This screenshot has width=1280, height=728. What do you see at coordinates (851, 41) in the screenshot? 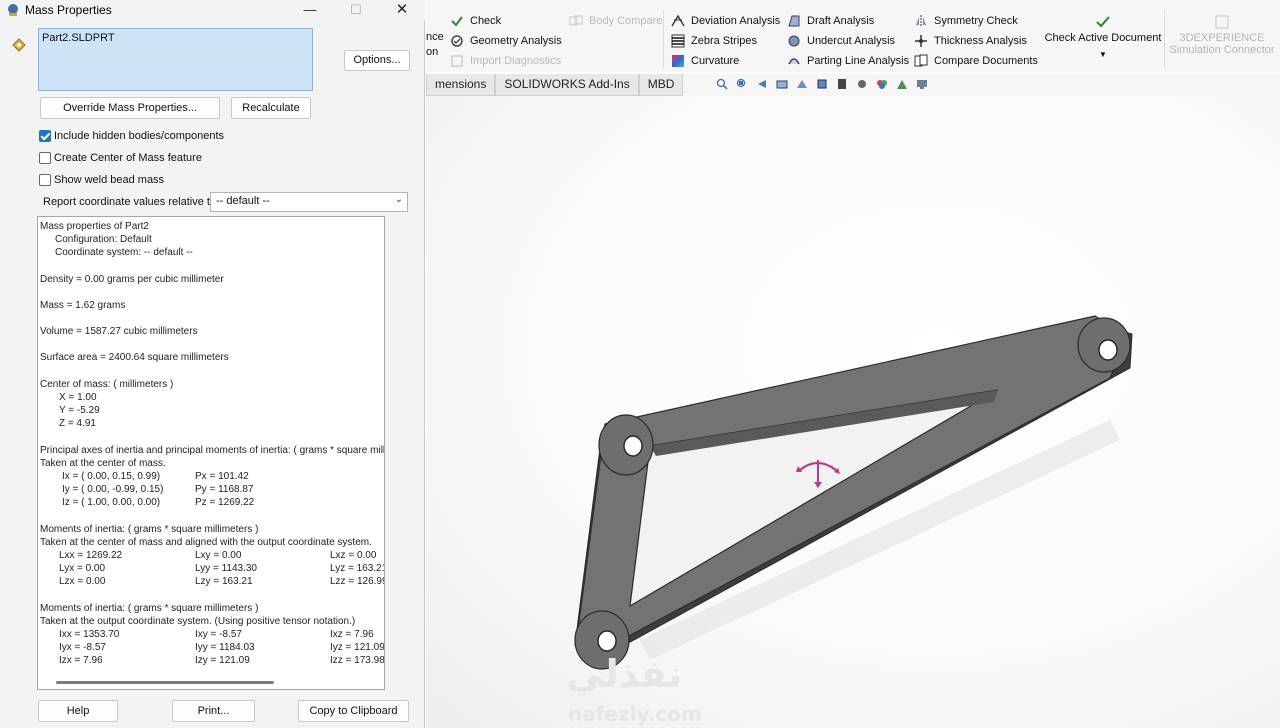
I see `undercut-analysis-label: Undercut Analysis` at bounding box center [851, 41].